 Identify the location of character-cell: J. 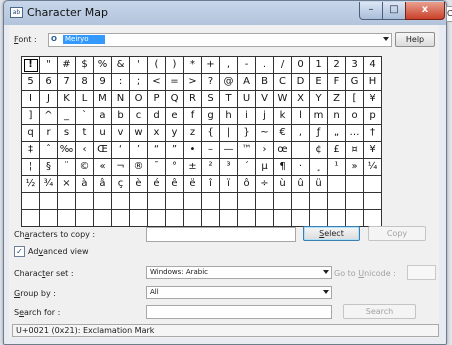
(49, 99).